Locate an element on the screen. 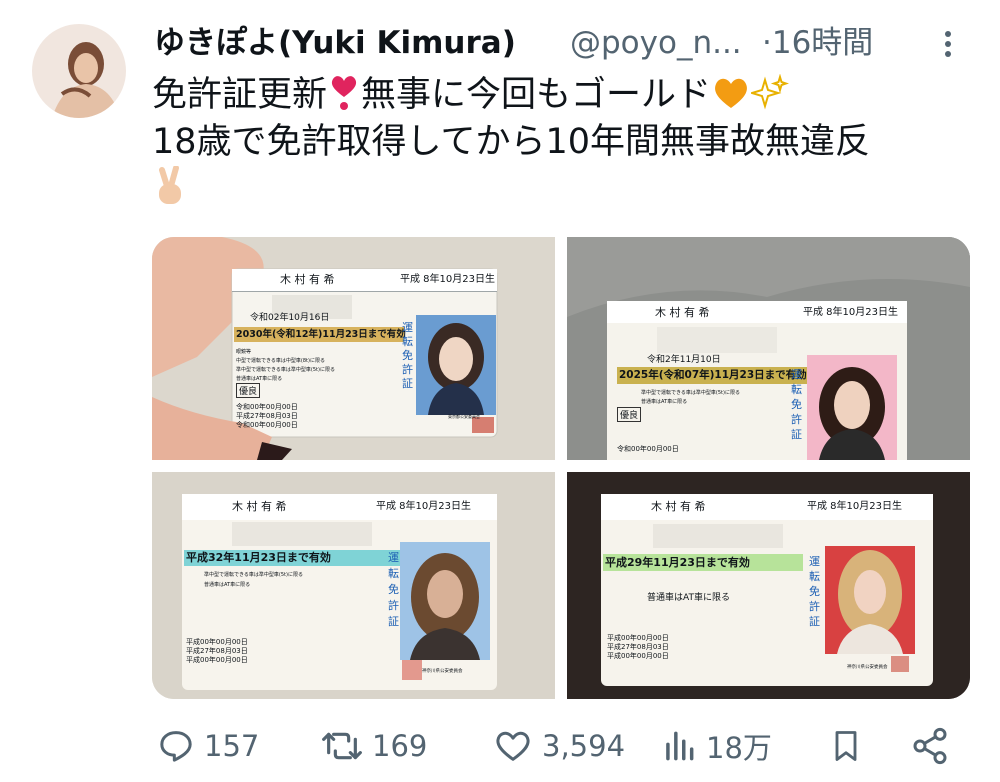 The image size is (1000, 782). action-bar: 157 169 3,594 18万 is located at coordinates (562, 746).